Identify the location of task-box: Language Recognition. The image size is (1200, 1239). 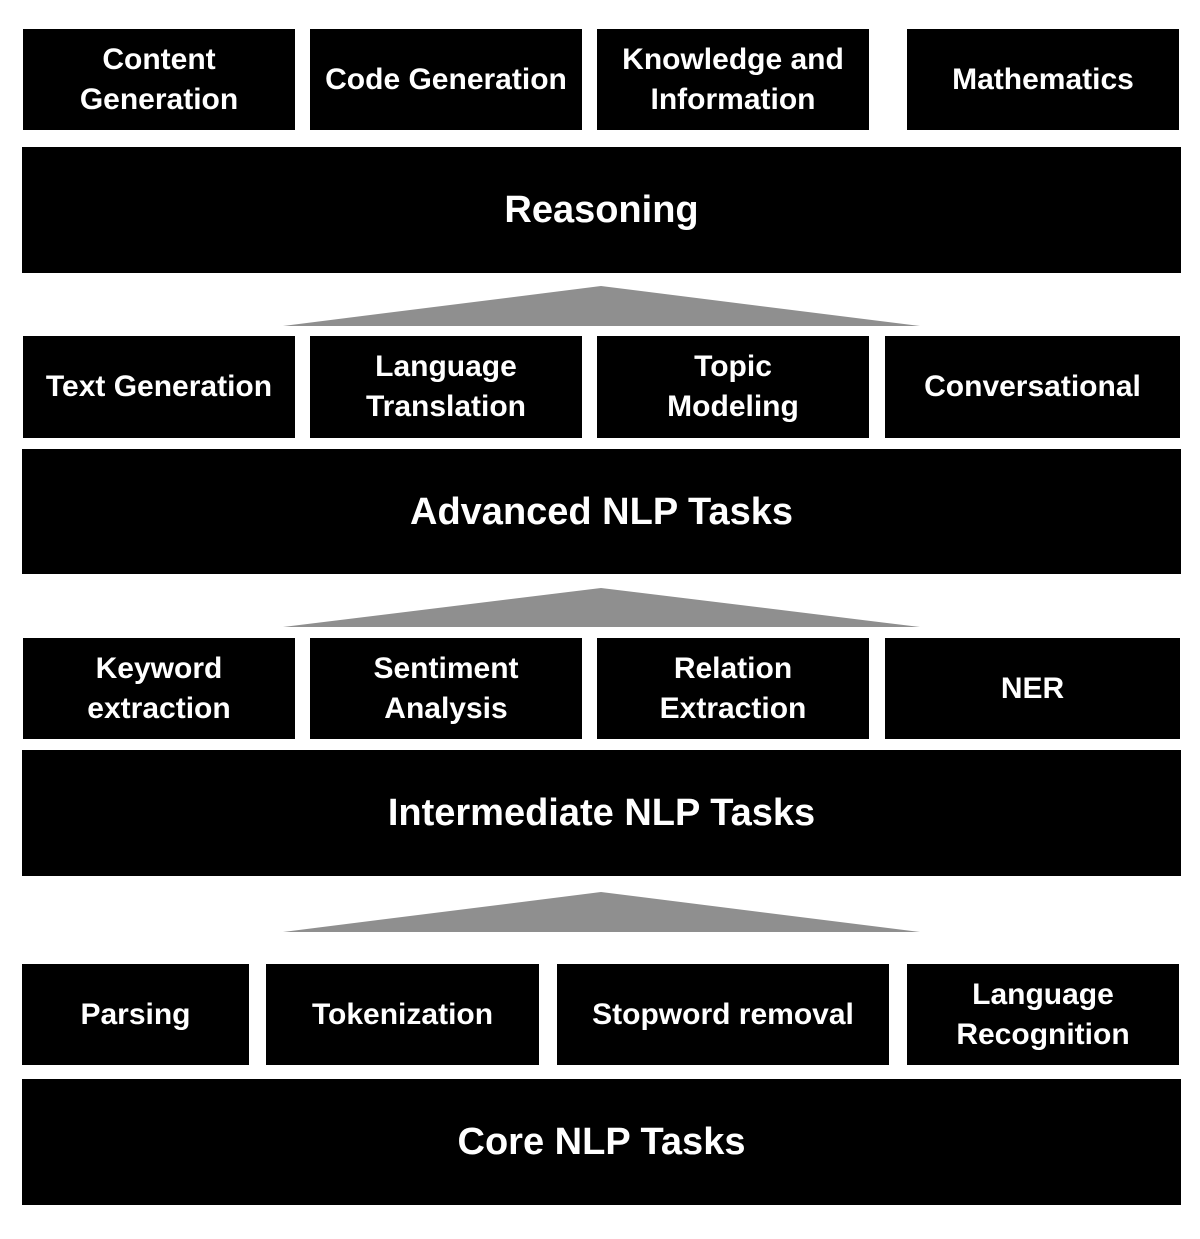
(1043, 1014).